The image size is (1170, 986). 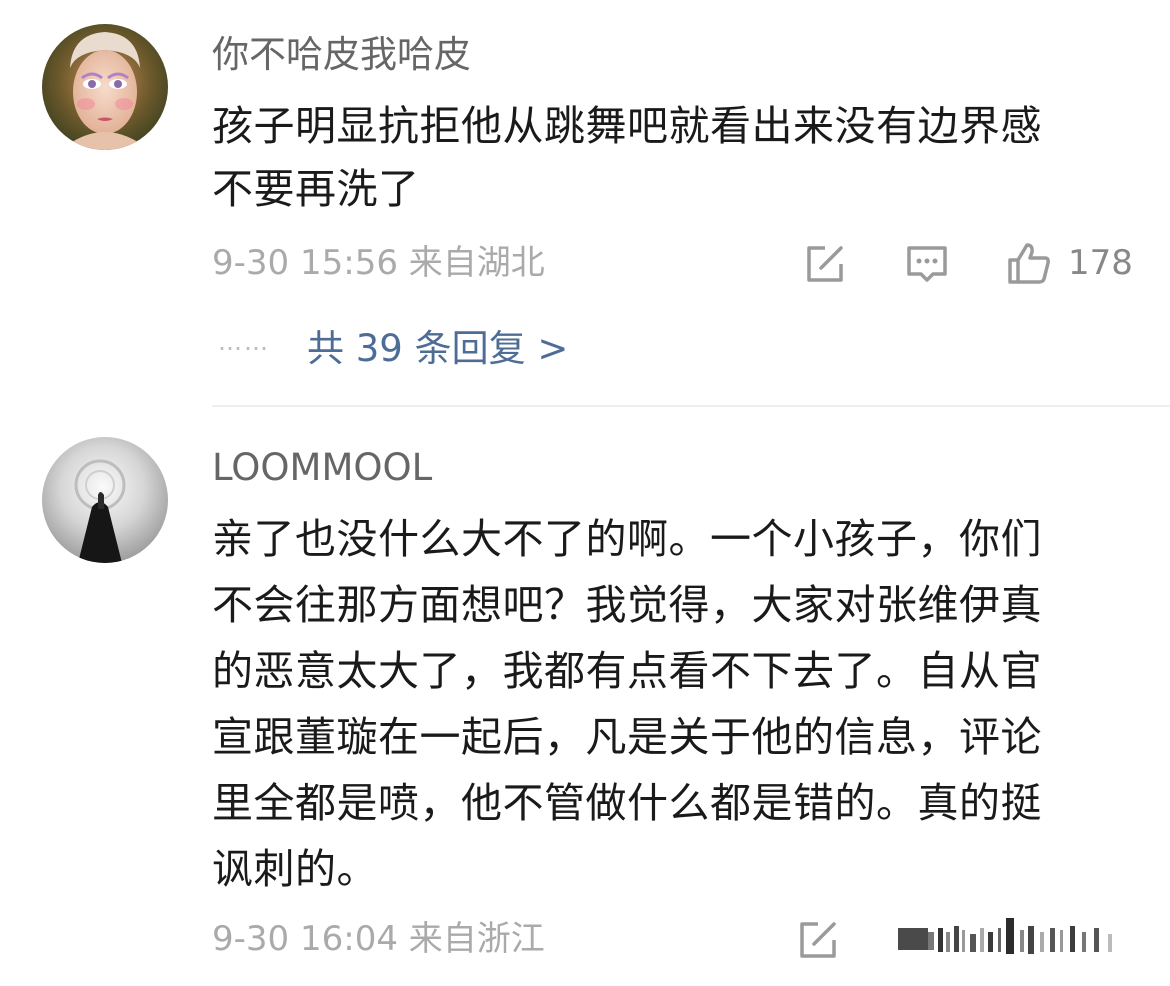 What do you see at coordinates (1100, 263) in the screenshot?
I see `like-count: 178` at bounding box center [1100, 263].